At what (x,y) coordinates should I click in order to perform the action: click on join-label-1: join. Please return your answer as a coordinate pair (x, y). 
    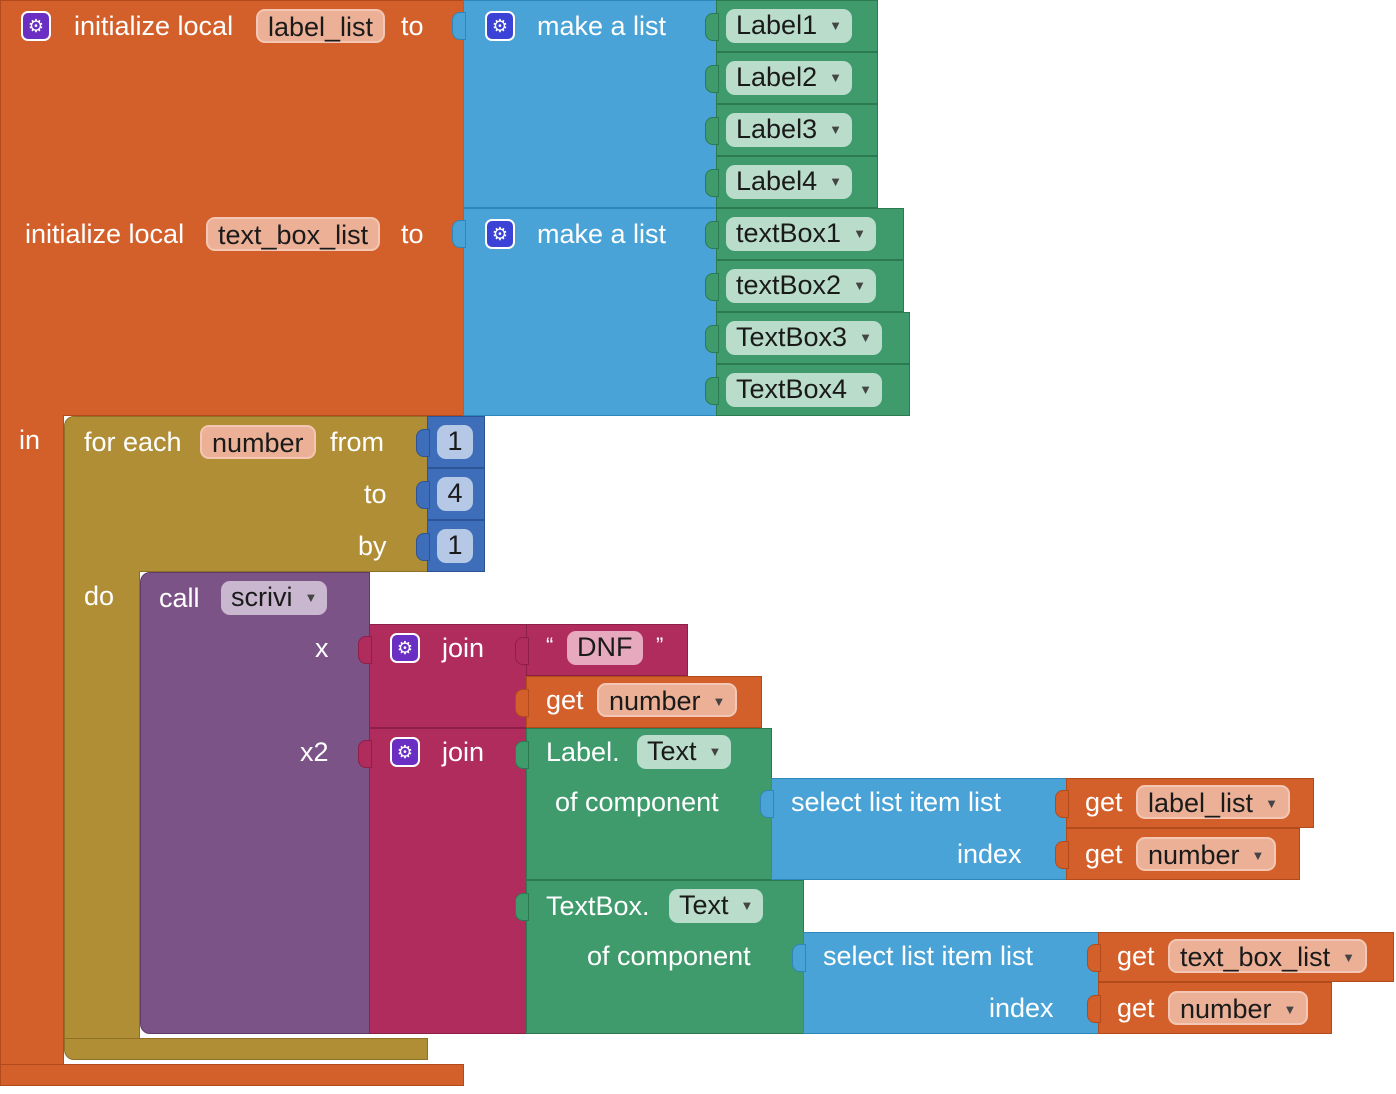
    Looking at the image, I should click on (463, 648).